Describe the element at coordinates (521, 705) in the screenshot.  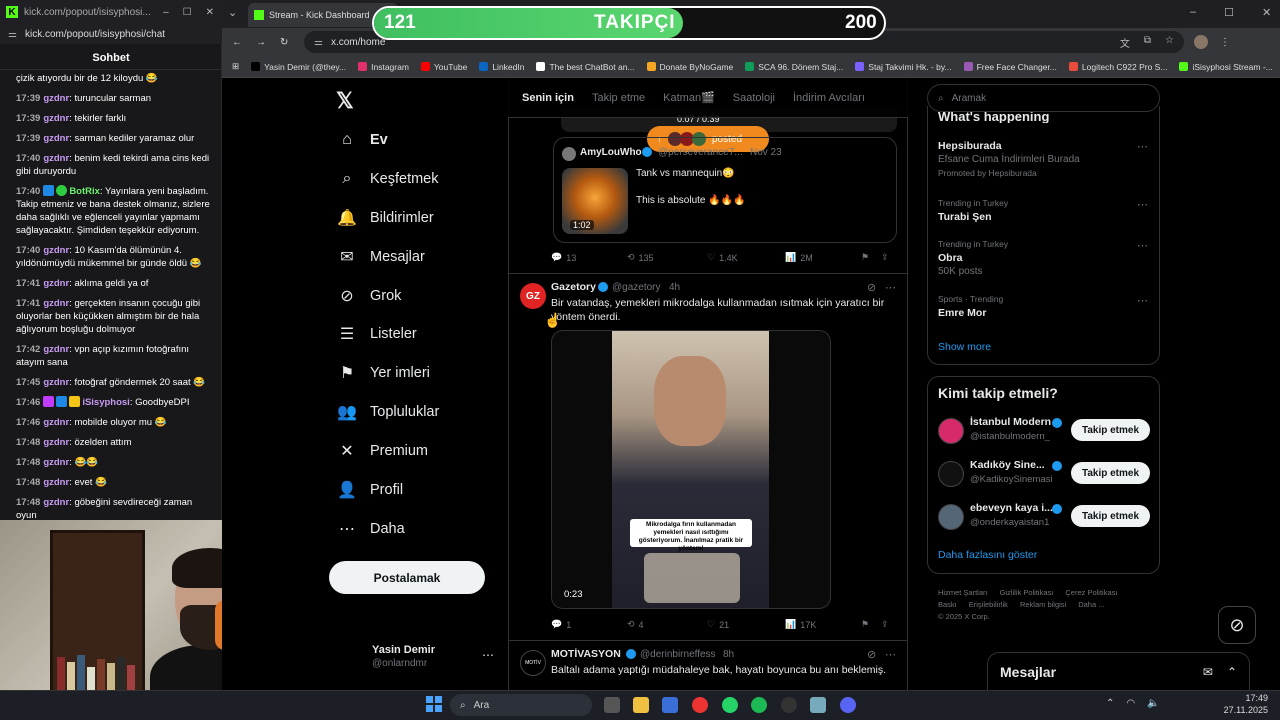
I see `taskbar-search: ⌕ Ara` at that location.